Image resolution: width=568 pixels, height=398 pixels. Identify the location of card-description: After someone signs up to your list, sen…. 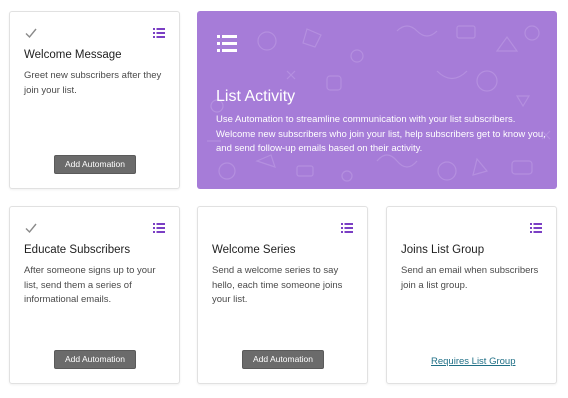
(90, 285).